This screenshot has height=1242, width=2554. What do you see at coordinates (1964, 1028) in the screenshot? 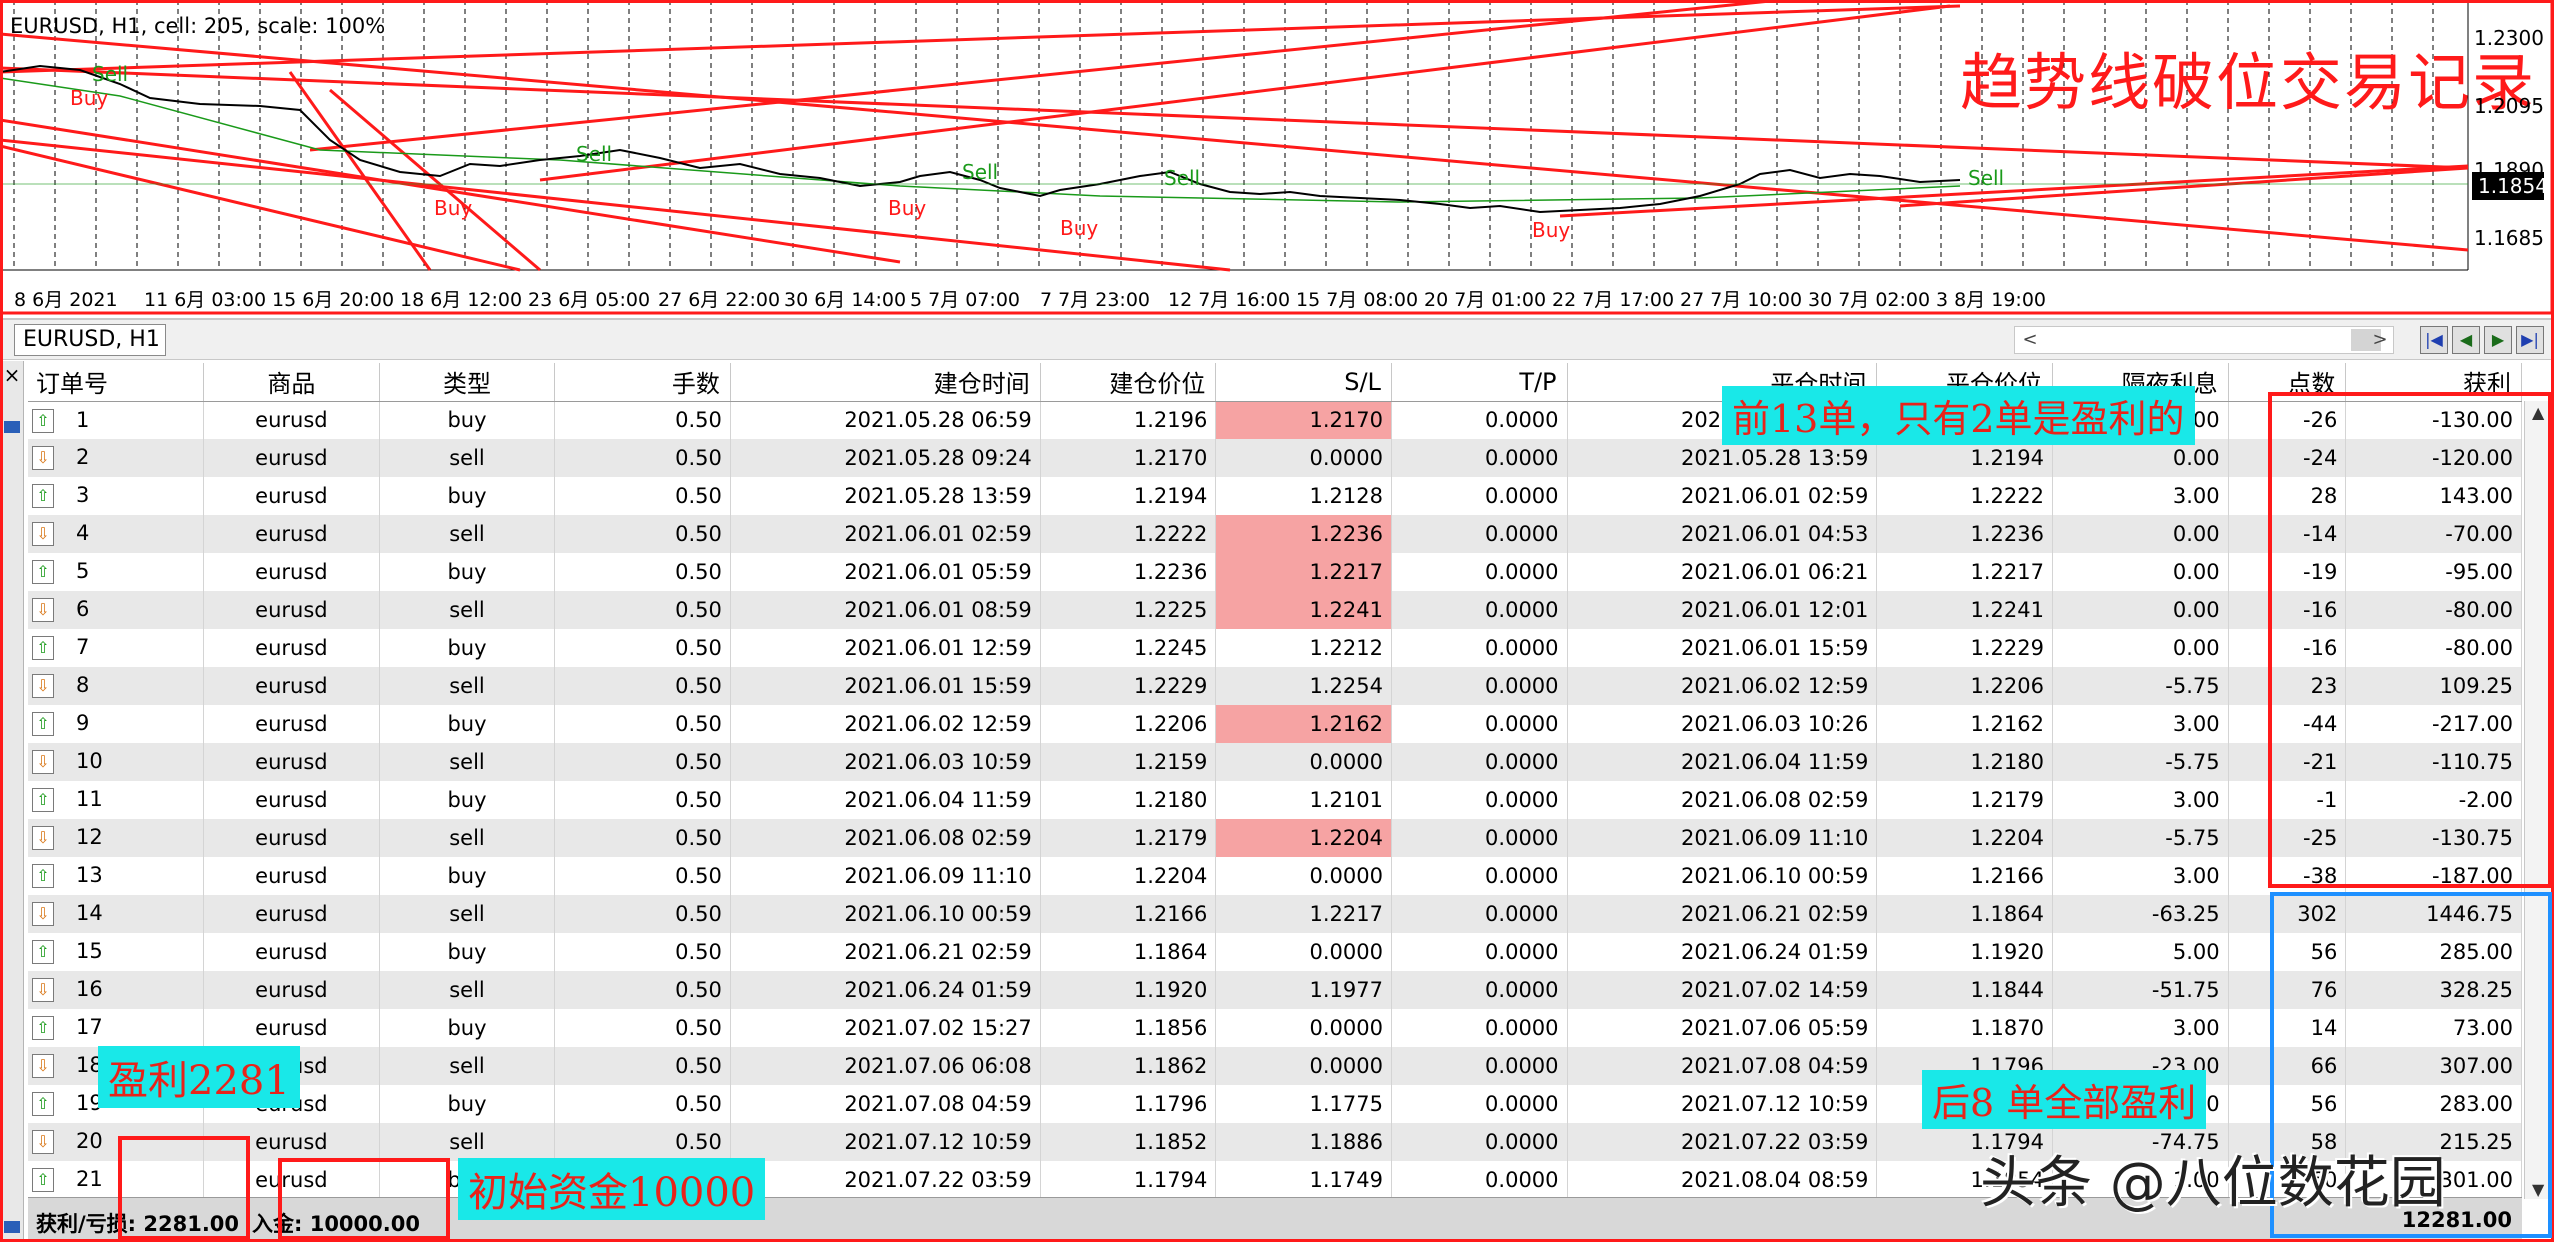
I see `cell-close-price: 1.1870` at bounding box center [1964, 1028].